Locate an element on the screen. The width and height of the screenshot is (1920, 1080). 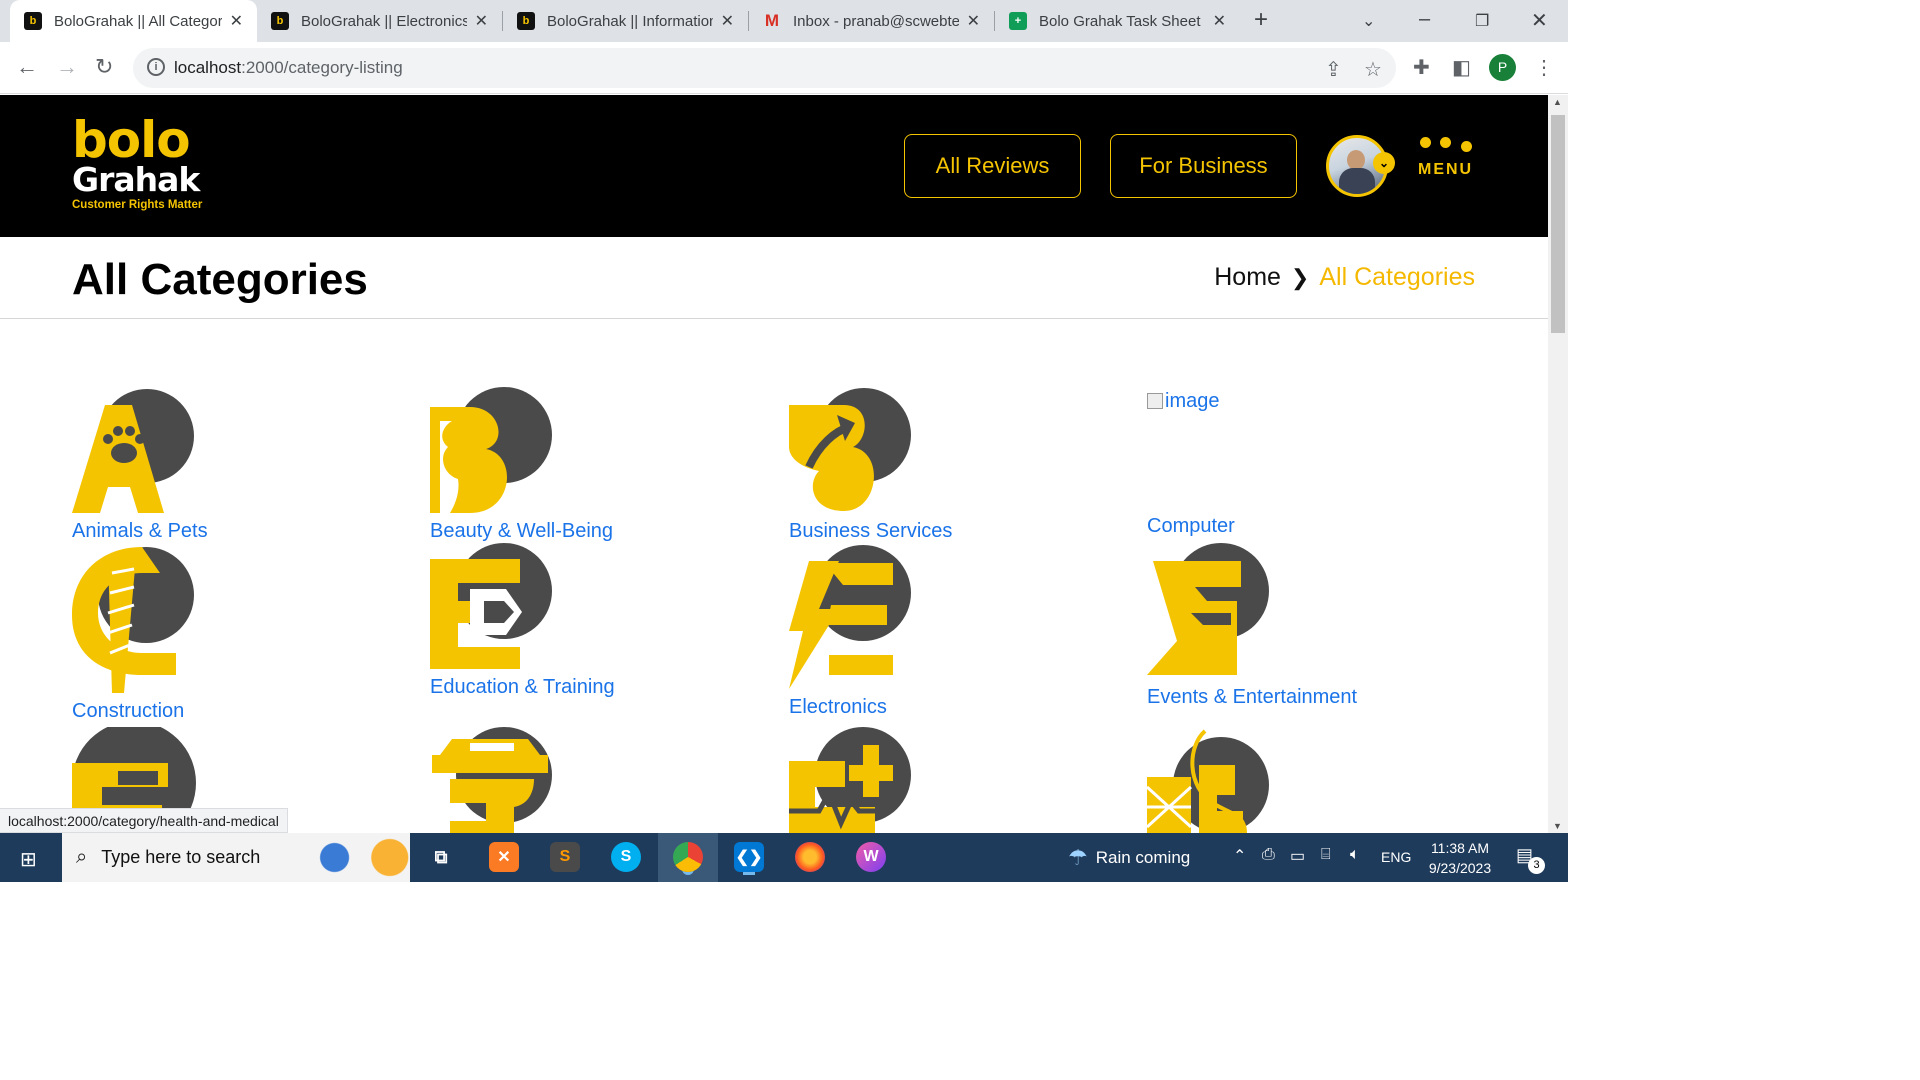
home-services-icon is located at coordinates (1207, 781).